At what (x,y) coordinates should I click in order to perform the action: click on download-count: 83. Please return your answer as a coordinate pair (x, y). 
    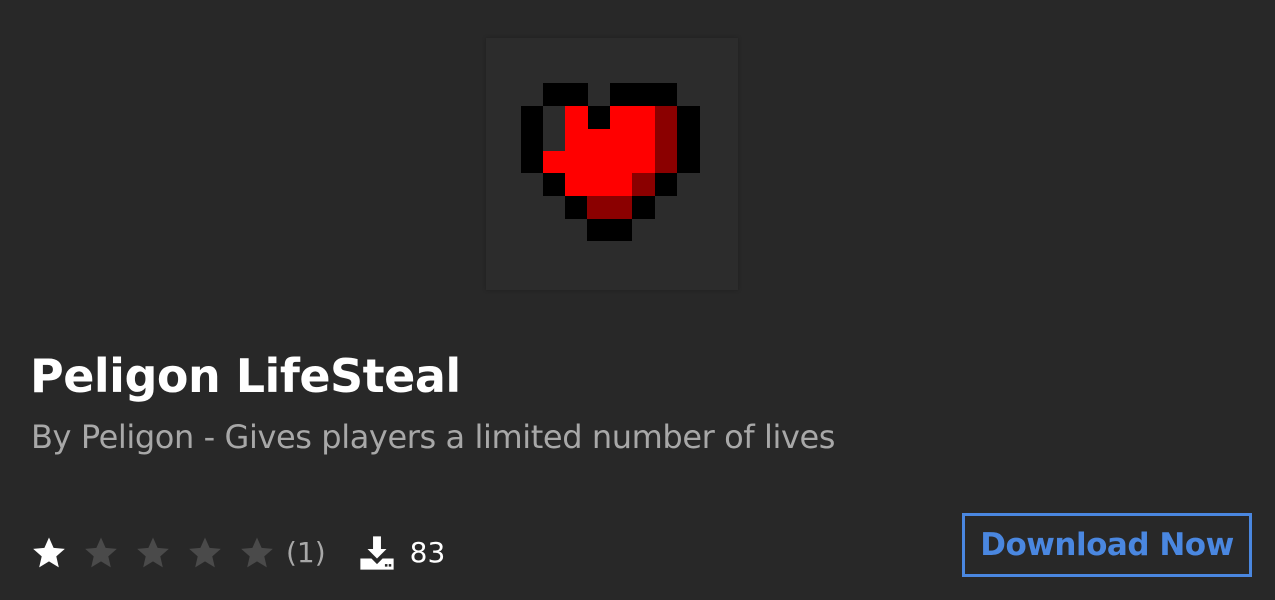
    Looking at the image, I should click on (427, 552).